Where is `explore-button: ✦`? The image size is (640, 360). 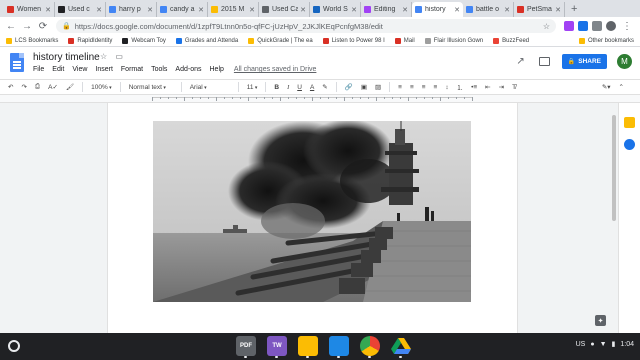
explore-button: ✦ is located at coordinates (600, 320).